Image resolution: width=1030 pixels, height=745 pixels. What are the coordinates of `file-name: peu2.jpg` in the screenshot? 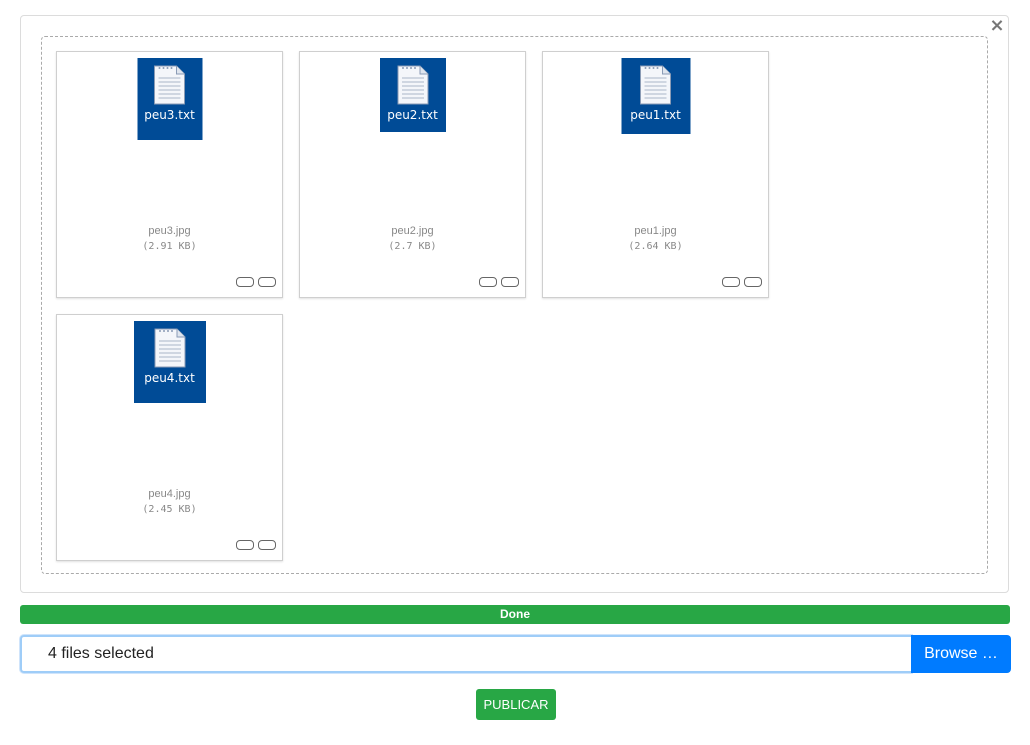 It's located at (412, 231).